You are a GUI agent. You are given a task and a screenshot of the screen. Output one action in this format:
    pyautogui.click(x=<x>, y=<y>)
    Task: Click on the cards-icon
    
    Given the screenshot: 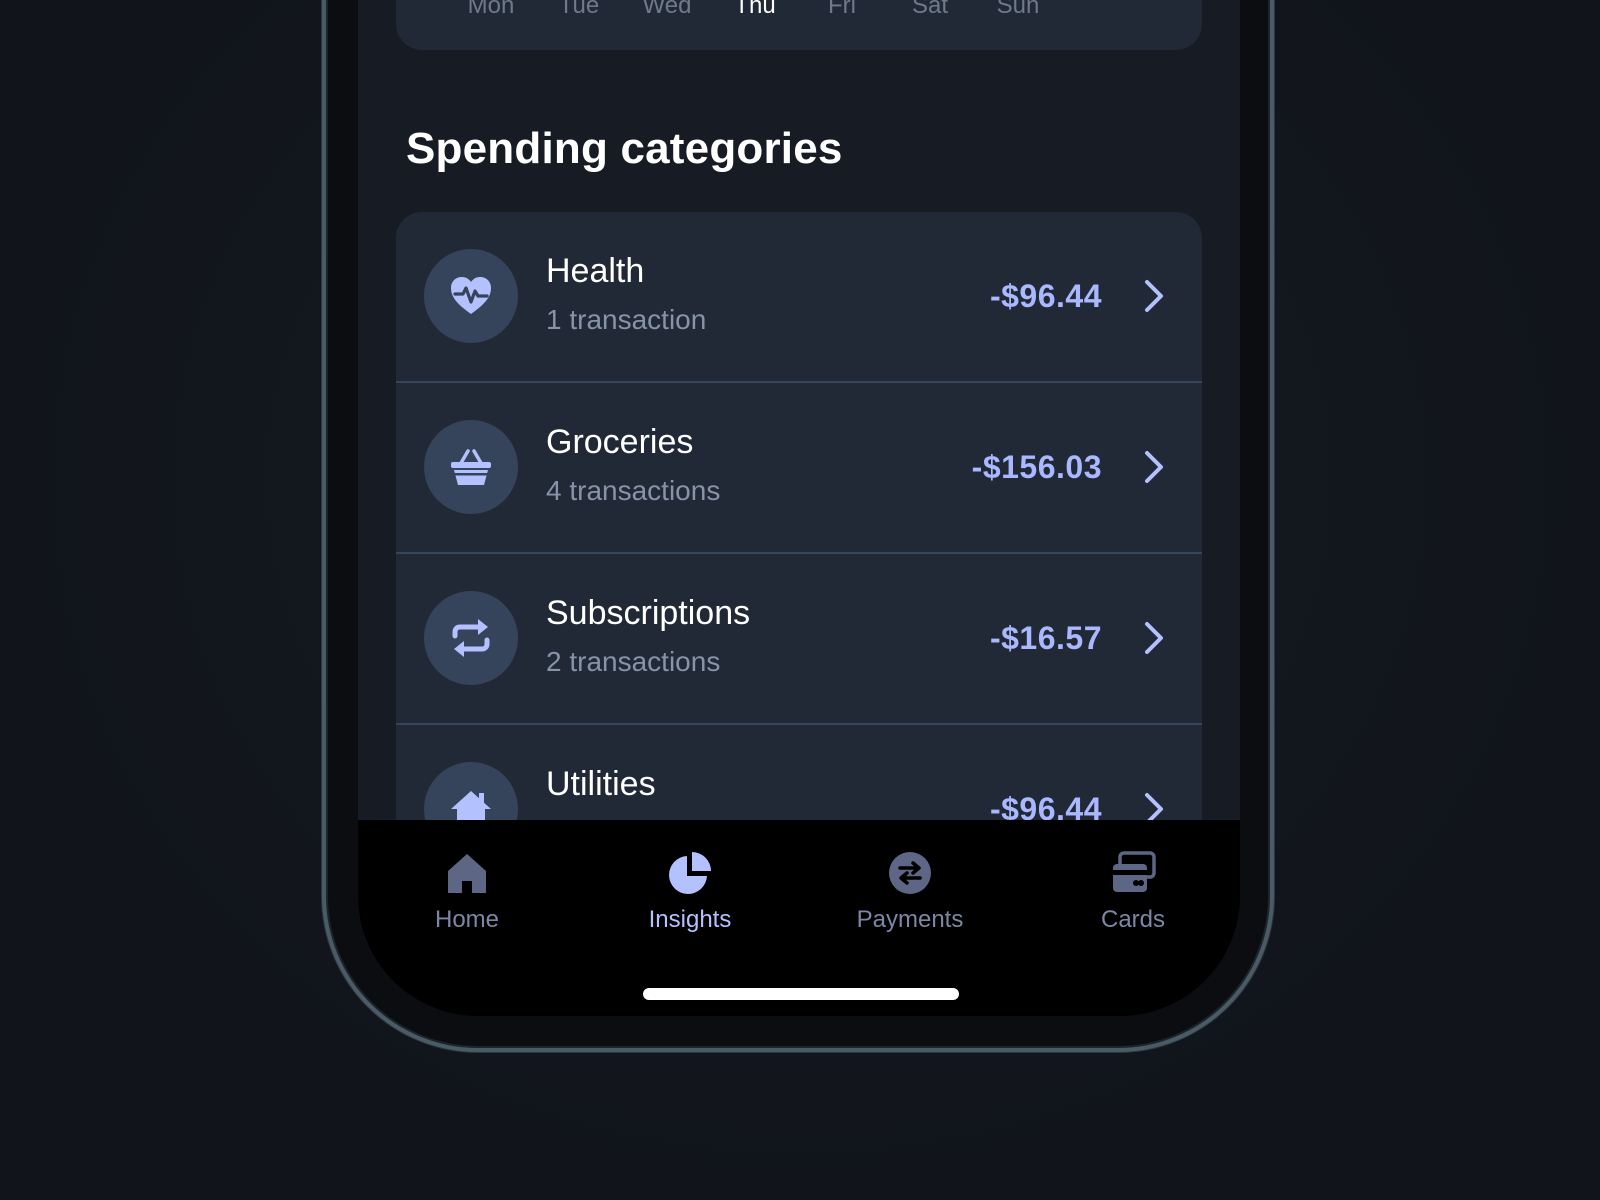 What is the action you would take?
    pyautogui.click(x=1134, y=871)
    